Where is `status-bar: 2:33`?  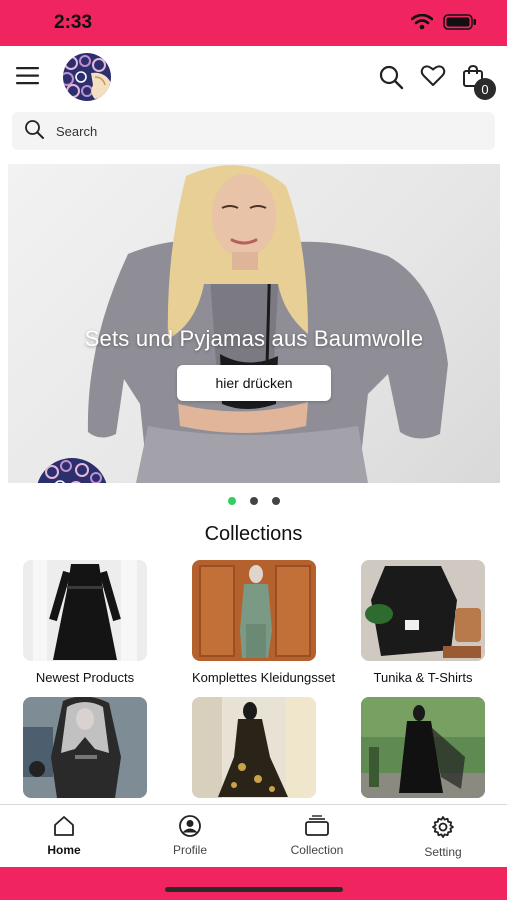 status-bar: 2:33 is located at coordinates (253, 23).